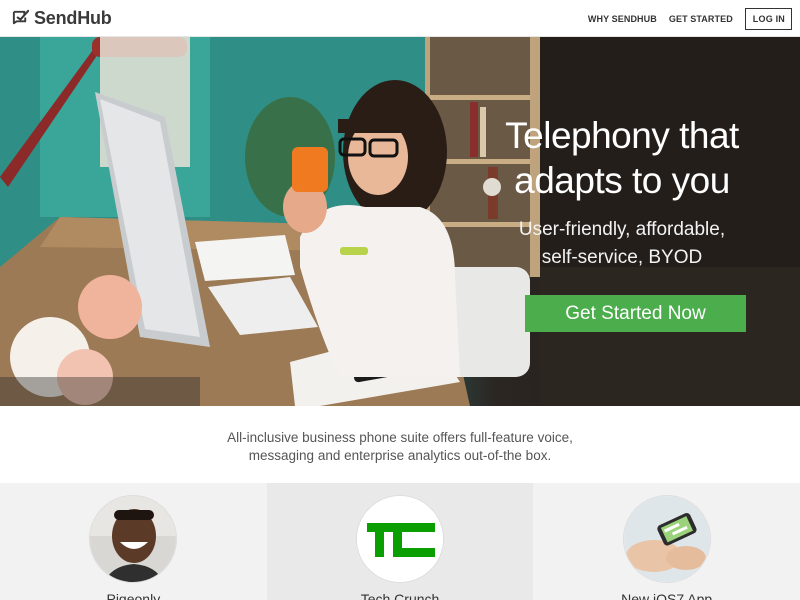 The image size is (800, 600). I want to click on top-nav: WHY SENDHUB GET STARTED LOG IN, so click(690, 19).